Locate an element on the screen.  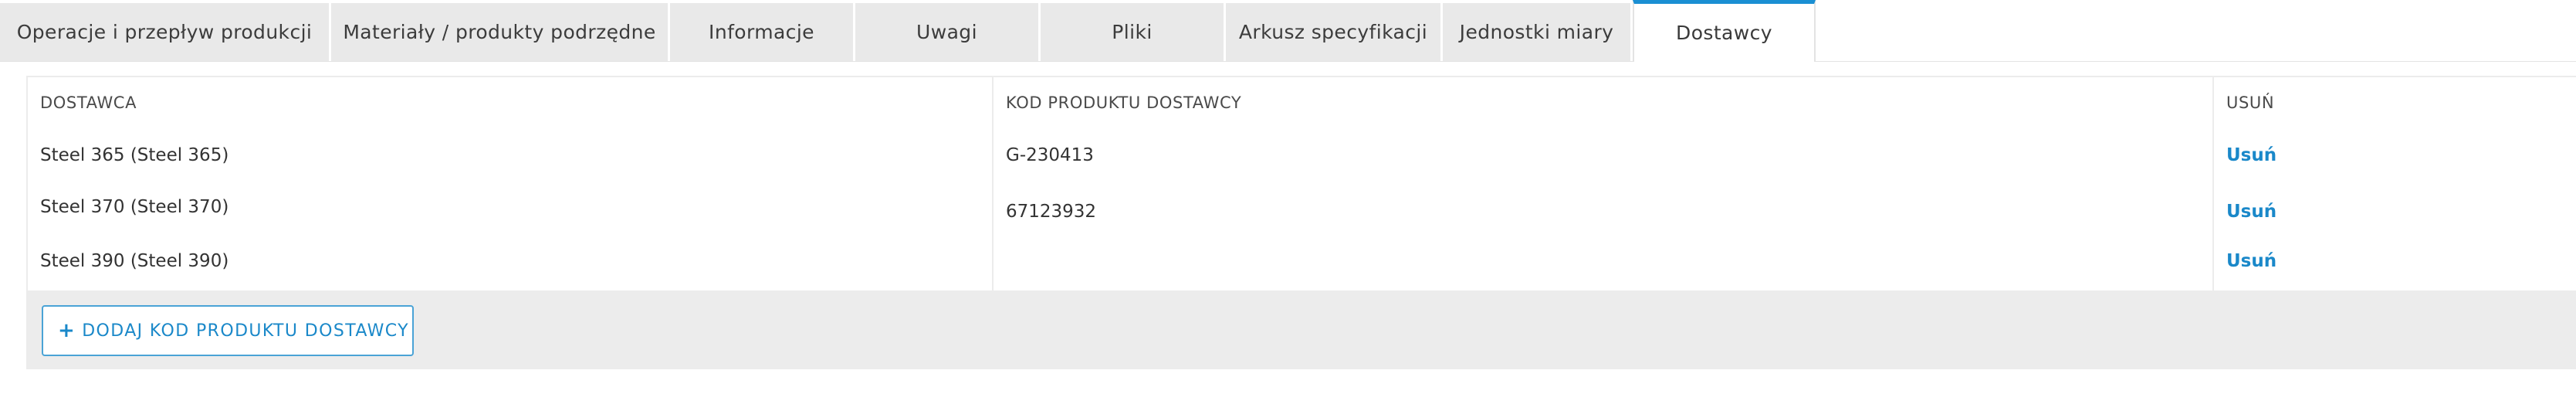
tab-materials: Materiały / produkty podrzędne is located at coordinates (500, 32).